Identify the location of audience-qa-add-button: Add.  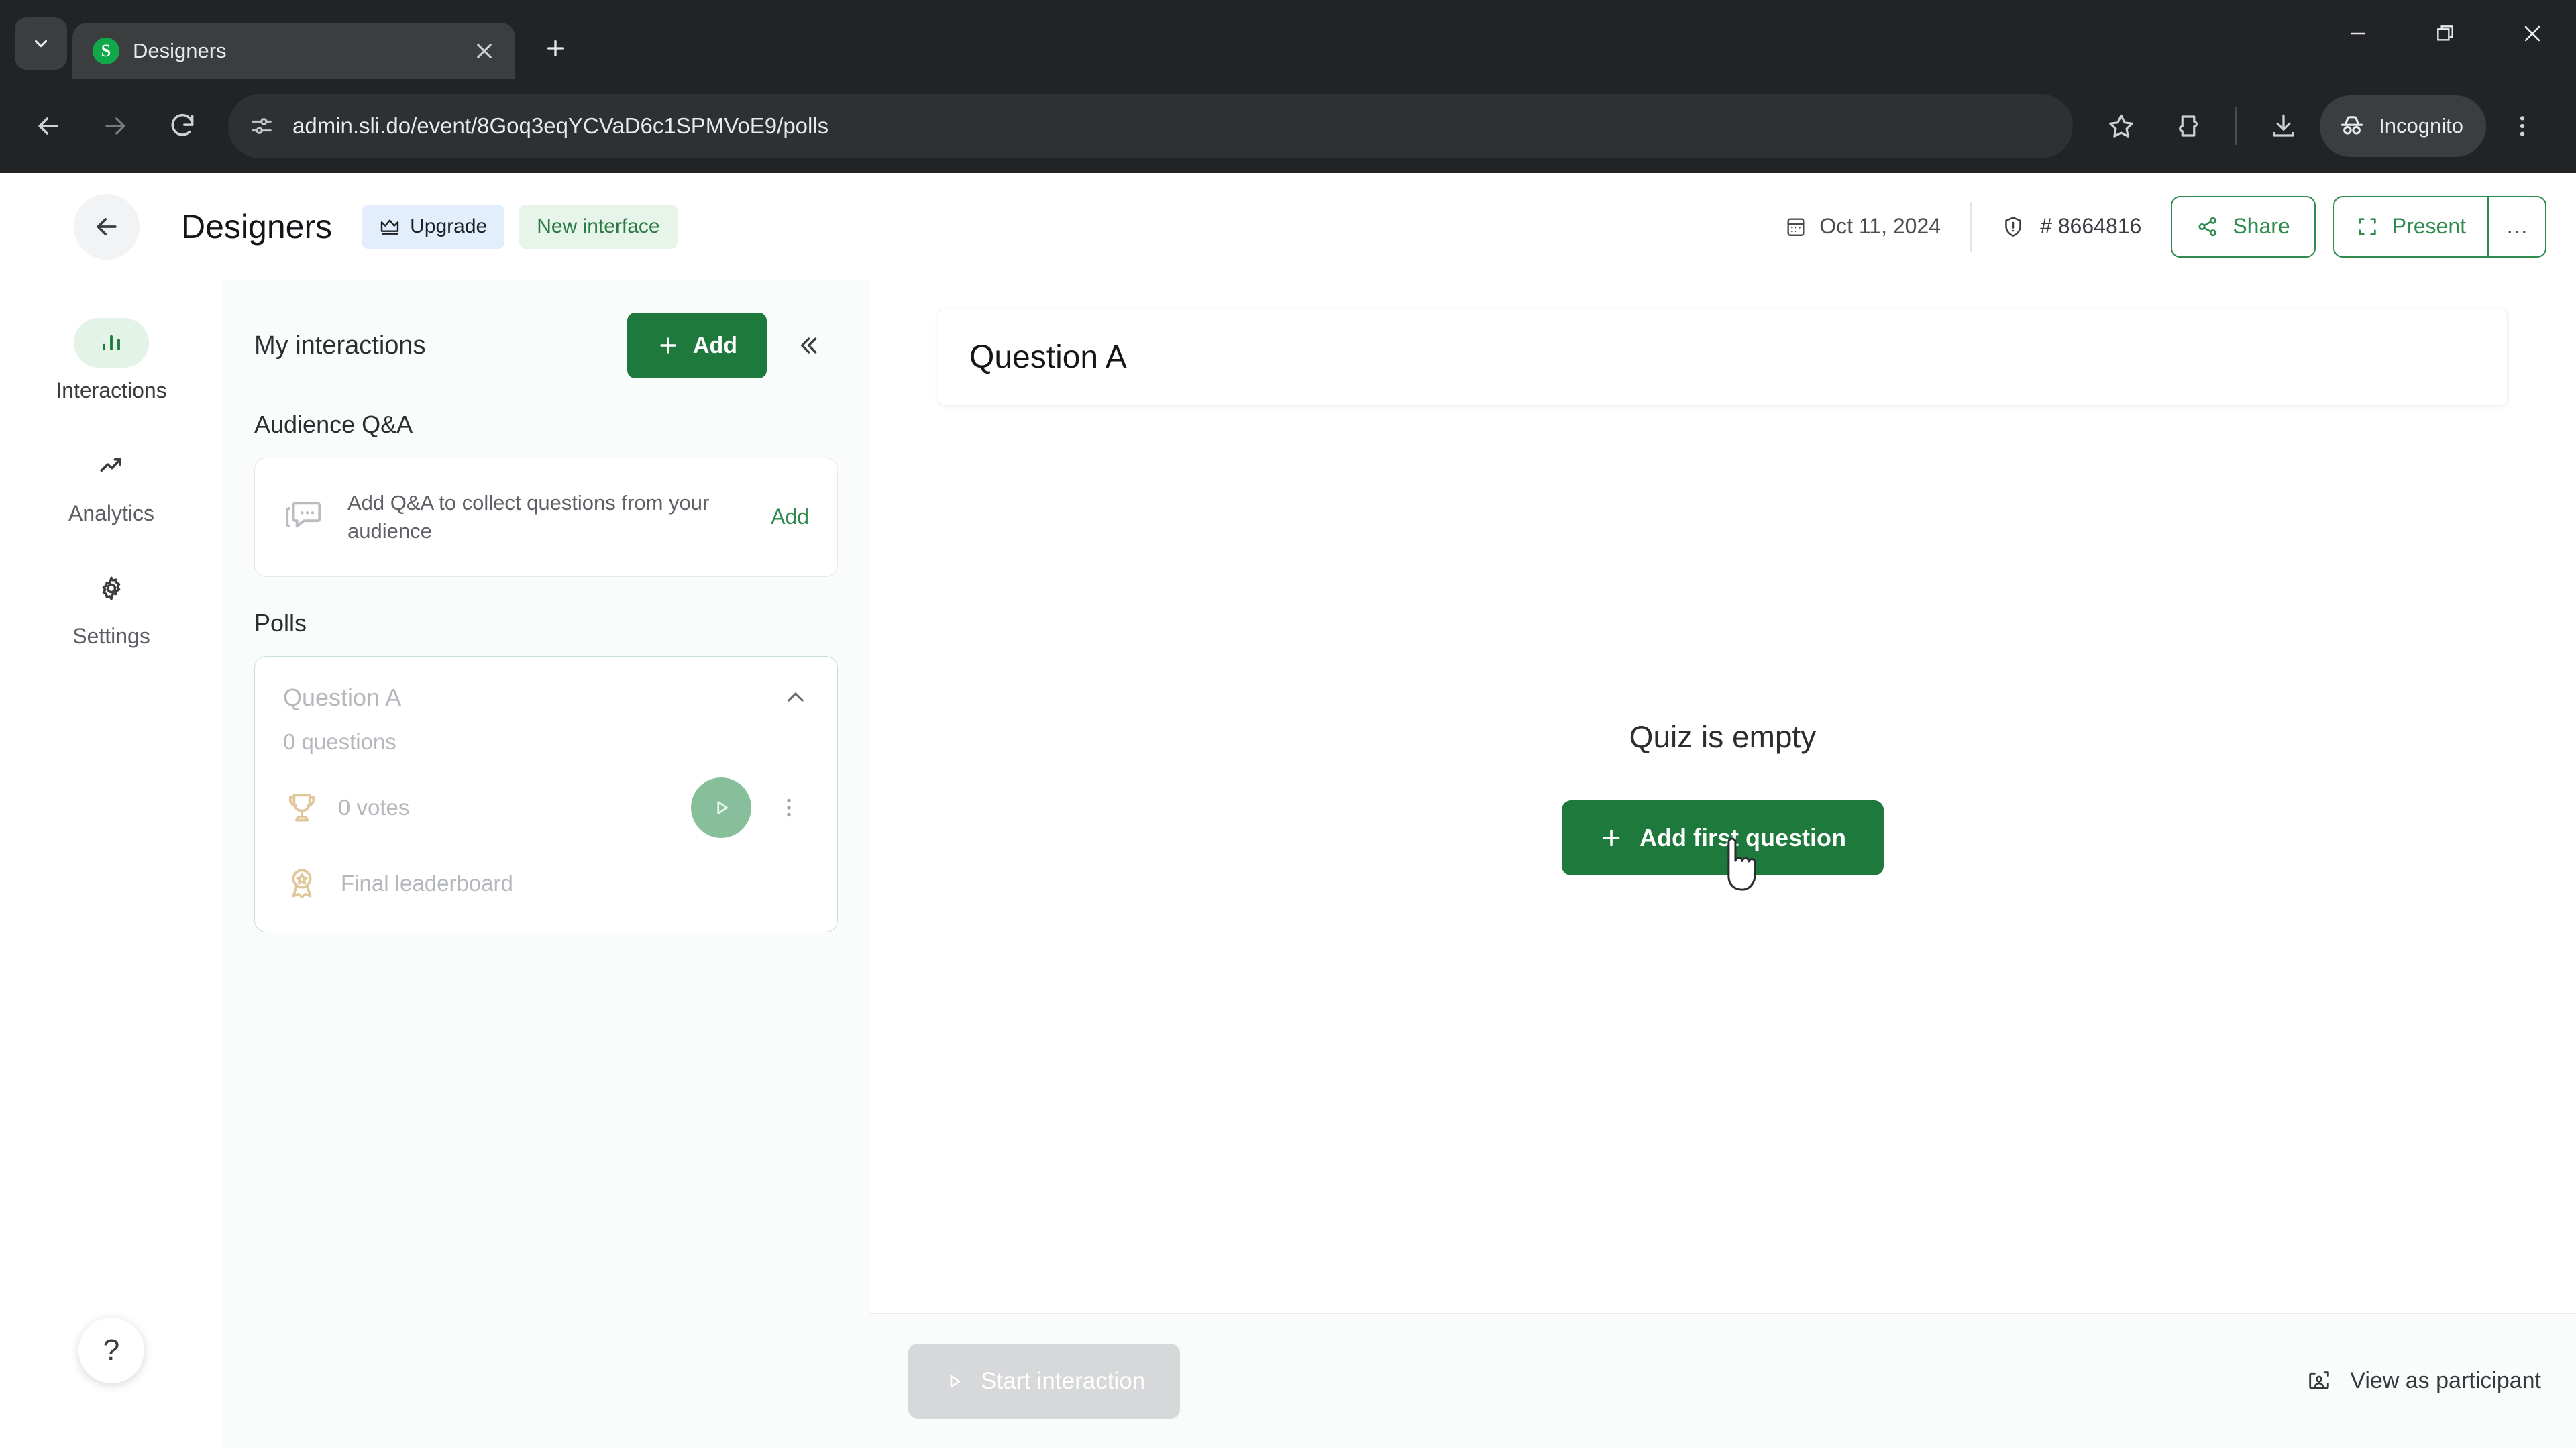
(790, 516).